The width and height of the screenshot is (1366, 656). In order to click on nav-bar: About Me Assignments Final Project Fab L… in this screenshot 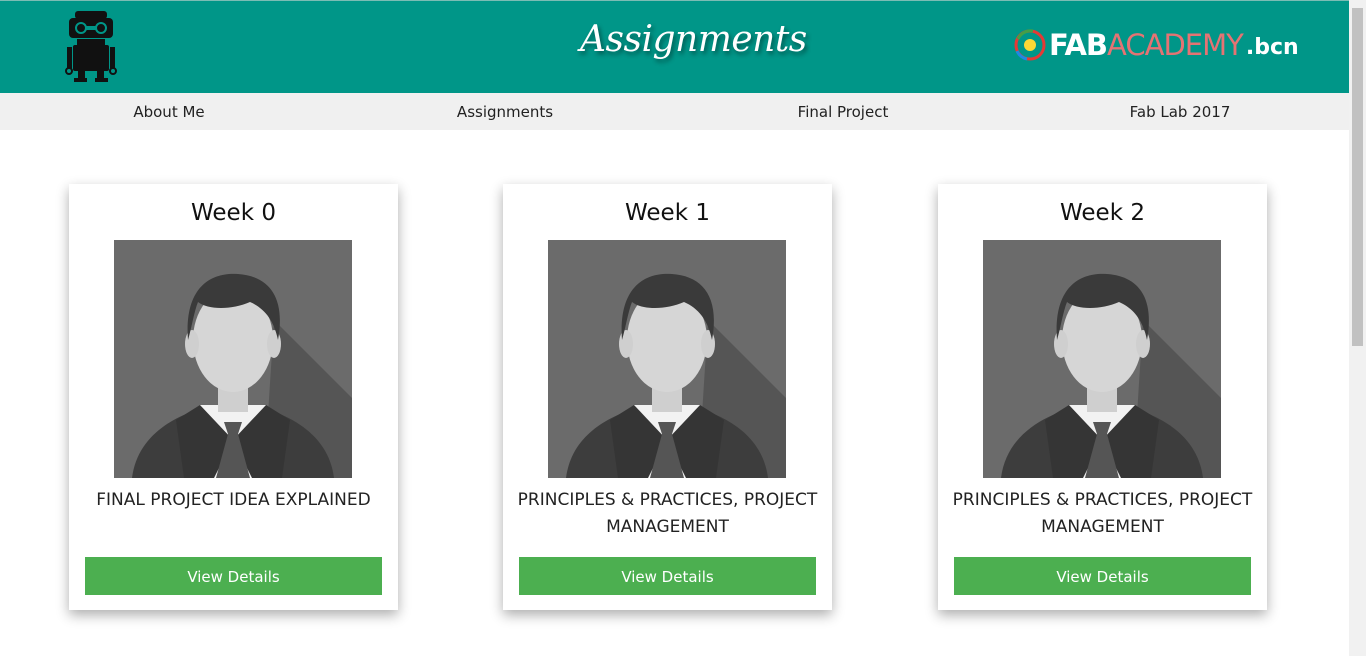, I will do `click(674, 111)`.